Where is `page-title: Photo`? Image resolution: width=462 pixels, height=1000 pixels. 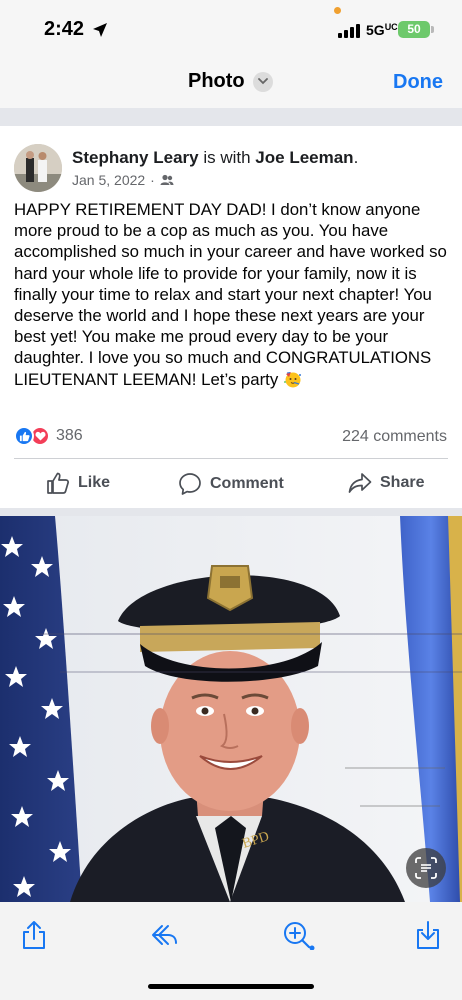 page-title: Photo is located at coordinates (216, 81).